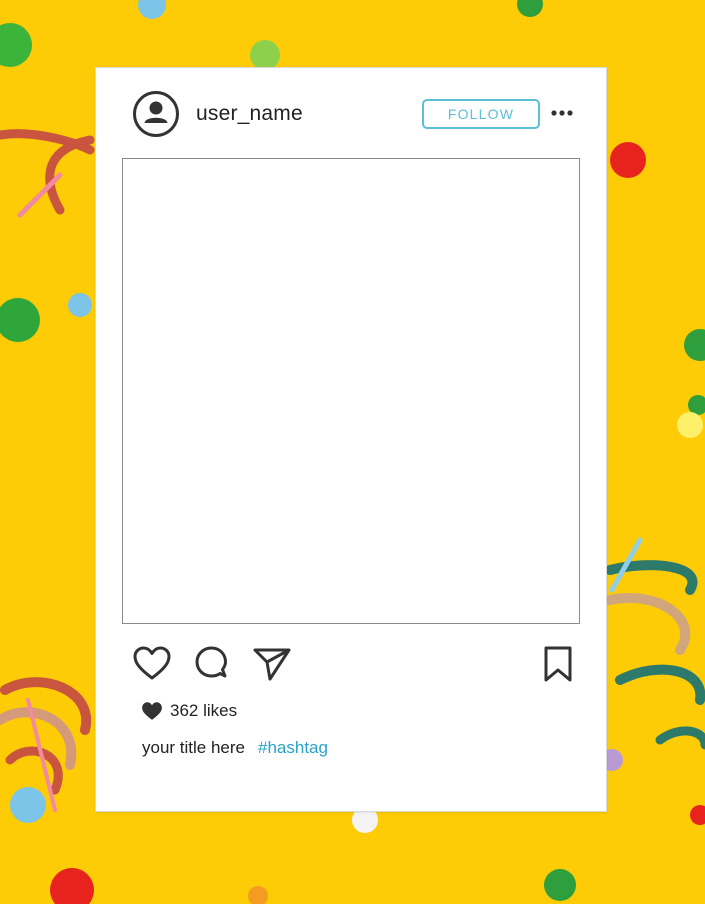 This screenshot has height=904, width=705. I want to click on paper-plane-icon, so click(272, 664).